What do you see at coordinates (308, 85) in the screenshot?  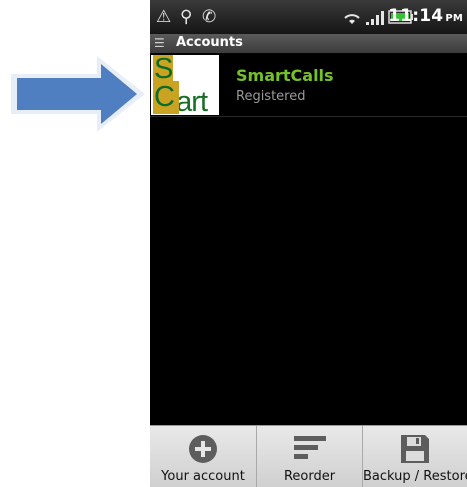 I see `account-list-item: Smart Calls SmartCalls Registered` at bounding box center [308, 85].